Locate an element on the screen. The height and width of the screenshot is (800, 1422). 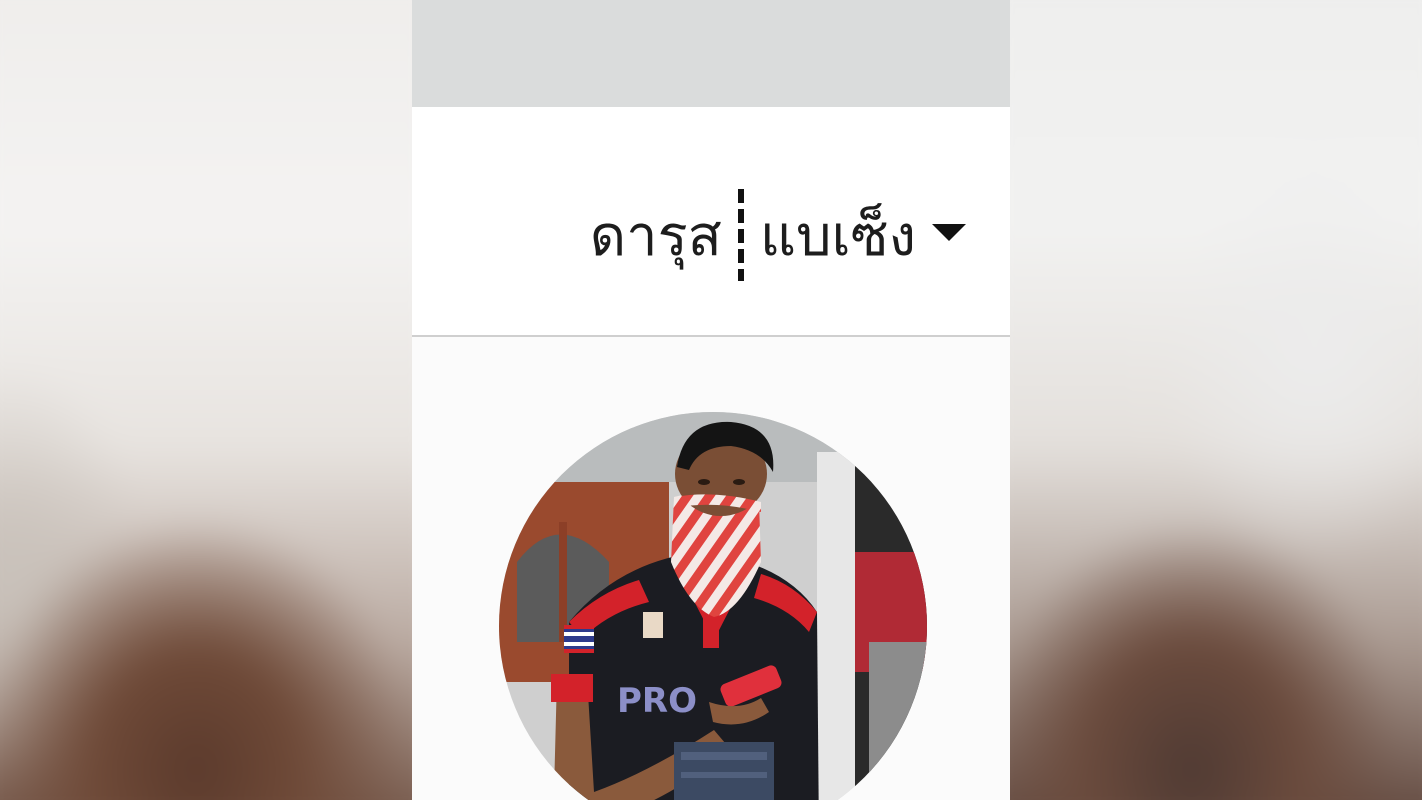
profile-last-name: แบเซ็ง is located at coordinates (837, 236).